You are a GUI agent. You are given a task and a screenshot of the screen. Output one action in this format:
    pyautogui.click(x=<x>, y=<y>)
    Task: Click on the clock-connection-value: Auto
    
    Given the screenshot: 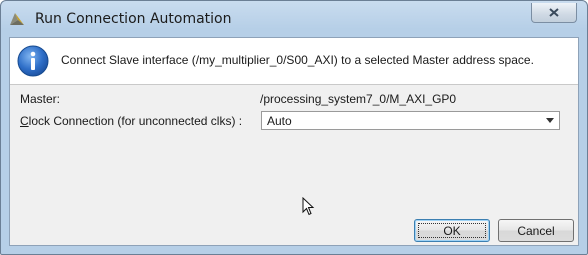 What is the action you would take?
    pyautogui.click(x=279, y=121)
    